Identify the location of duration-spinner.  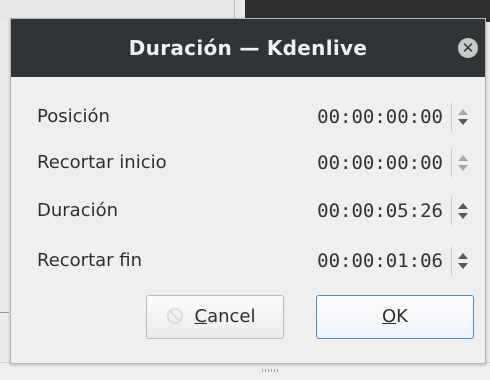
(460, 211).